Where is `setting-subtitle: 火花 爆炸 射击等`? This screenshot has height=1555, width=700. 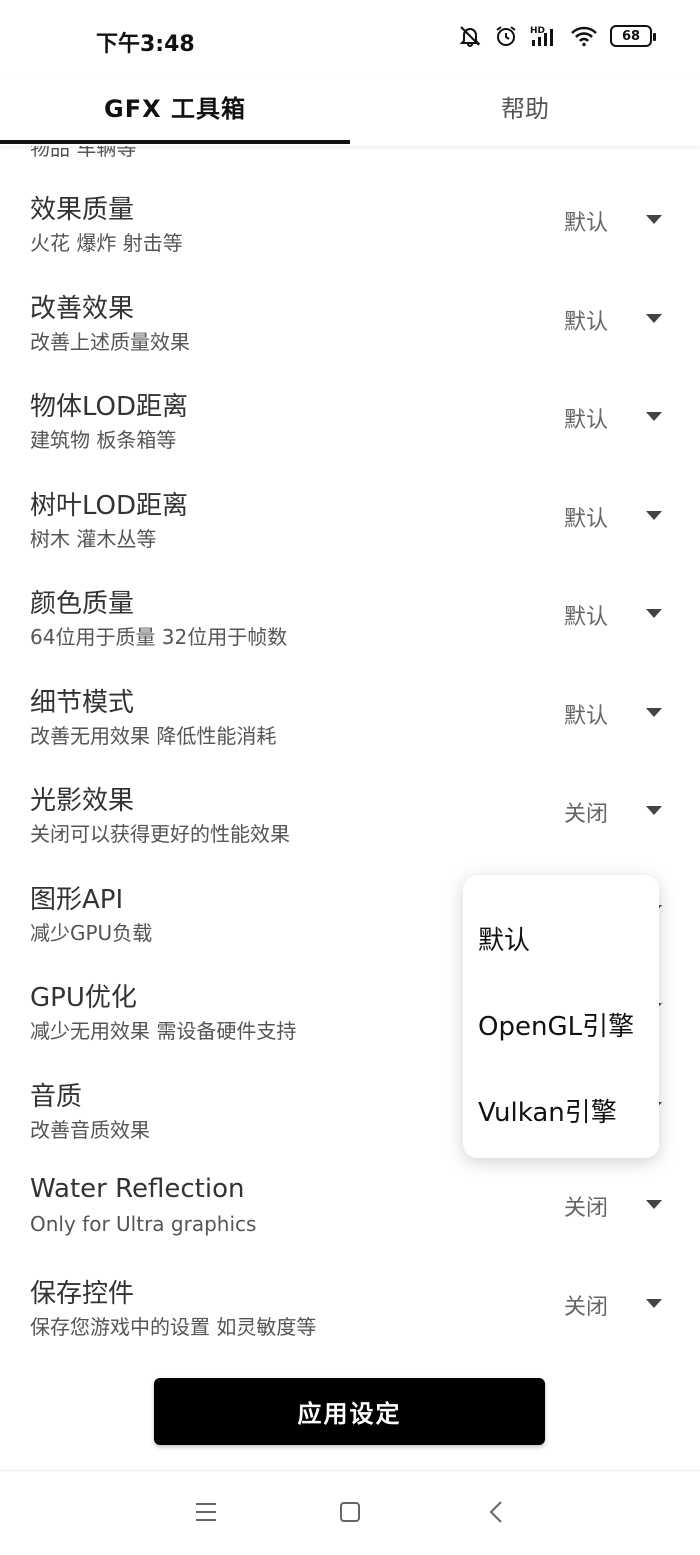 setting-subtitle: 火花 爆炸 射击等 is located at coordinates (106, 243).